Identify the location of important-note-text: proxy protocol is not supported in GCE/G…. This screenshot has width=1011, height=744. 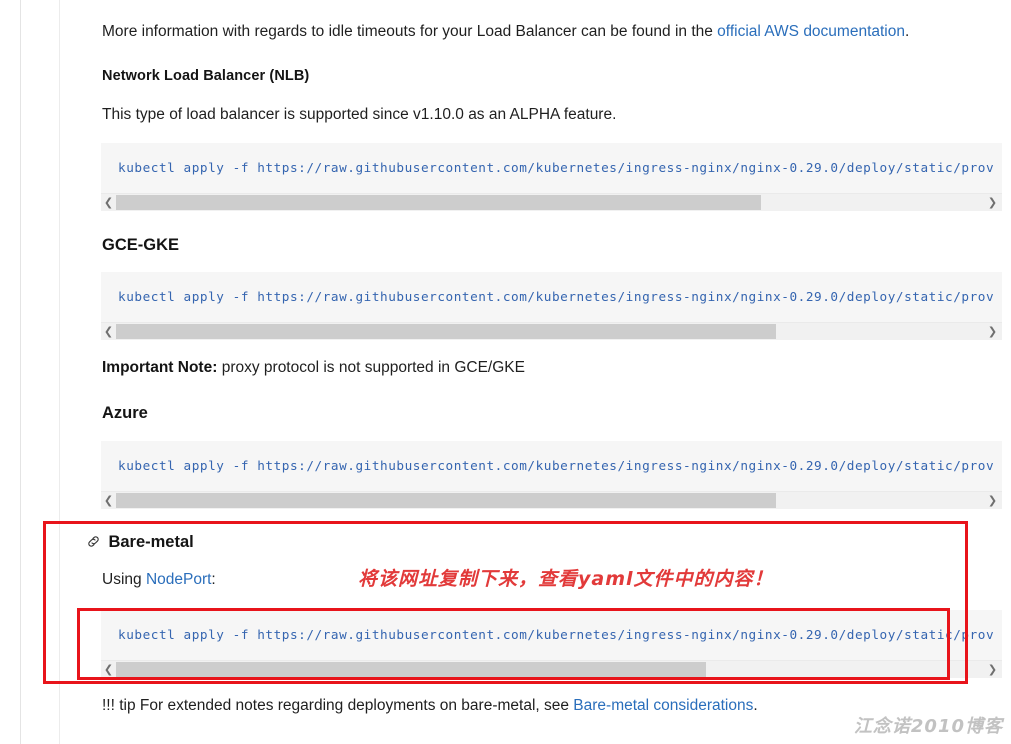
(371, 367).